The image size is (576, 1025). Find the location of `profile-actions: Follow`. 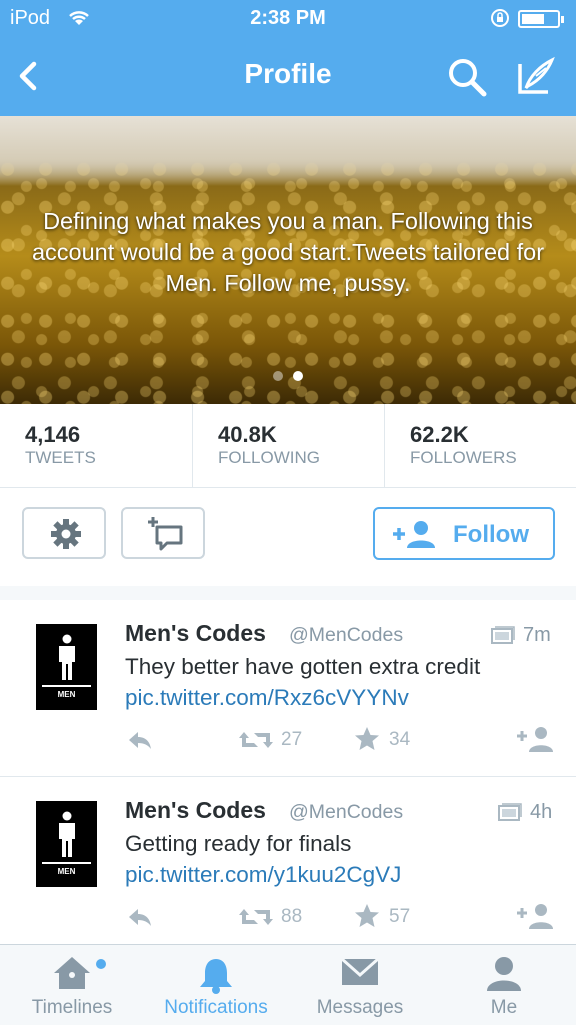

profile-actions: Follow is located at coordinates (288, 537).